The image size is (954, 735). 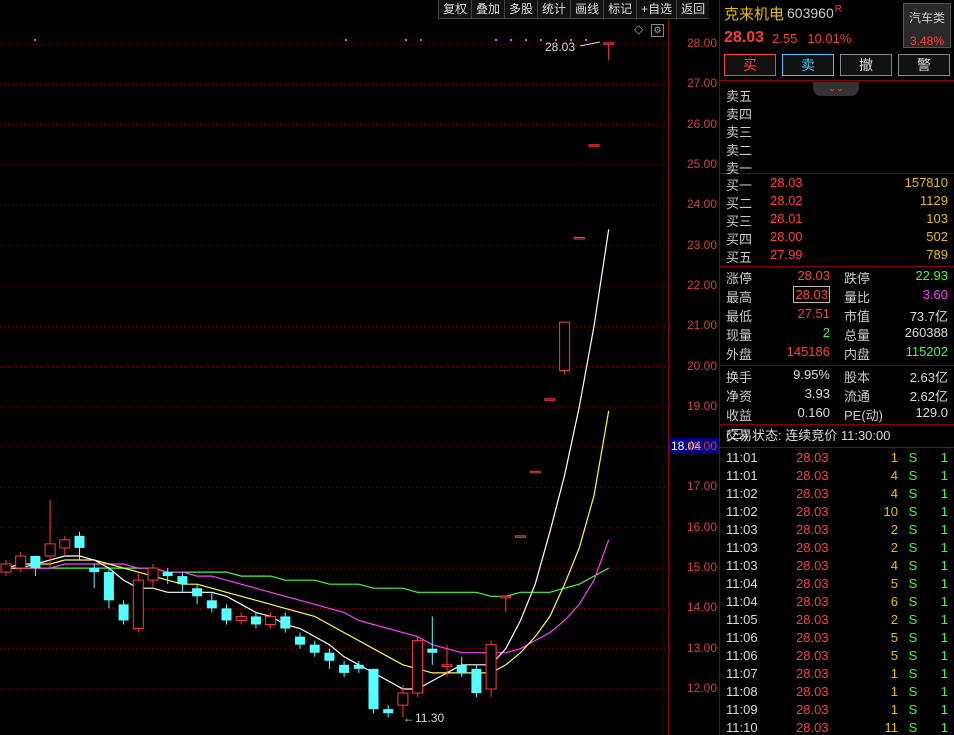 What do you see at coordinates (739, 114) in the screenshot?
I see `ask-label: 卖四` at bounding box center [739, 114].